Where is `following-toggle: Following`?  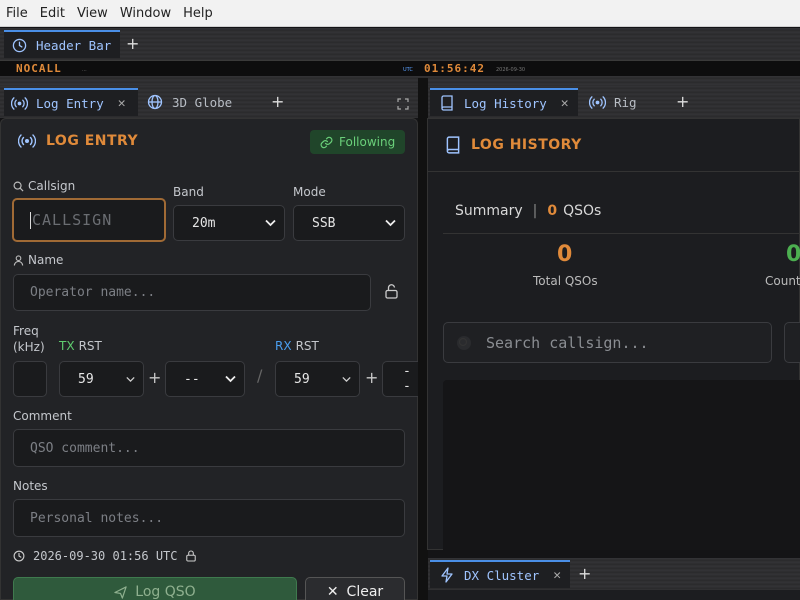 following-toggle: Following is located at coordinates (358, 142).